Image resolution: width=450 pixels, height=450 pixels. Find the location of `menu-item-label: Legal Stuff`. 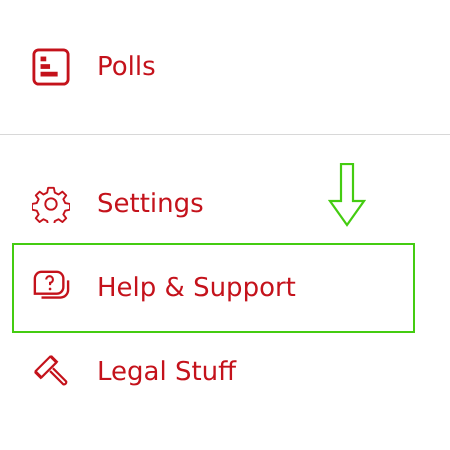

menu-item-label: Legal Stuff is located at coordinates (166, 372).